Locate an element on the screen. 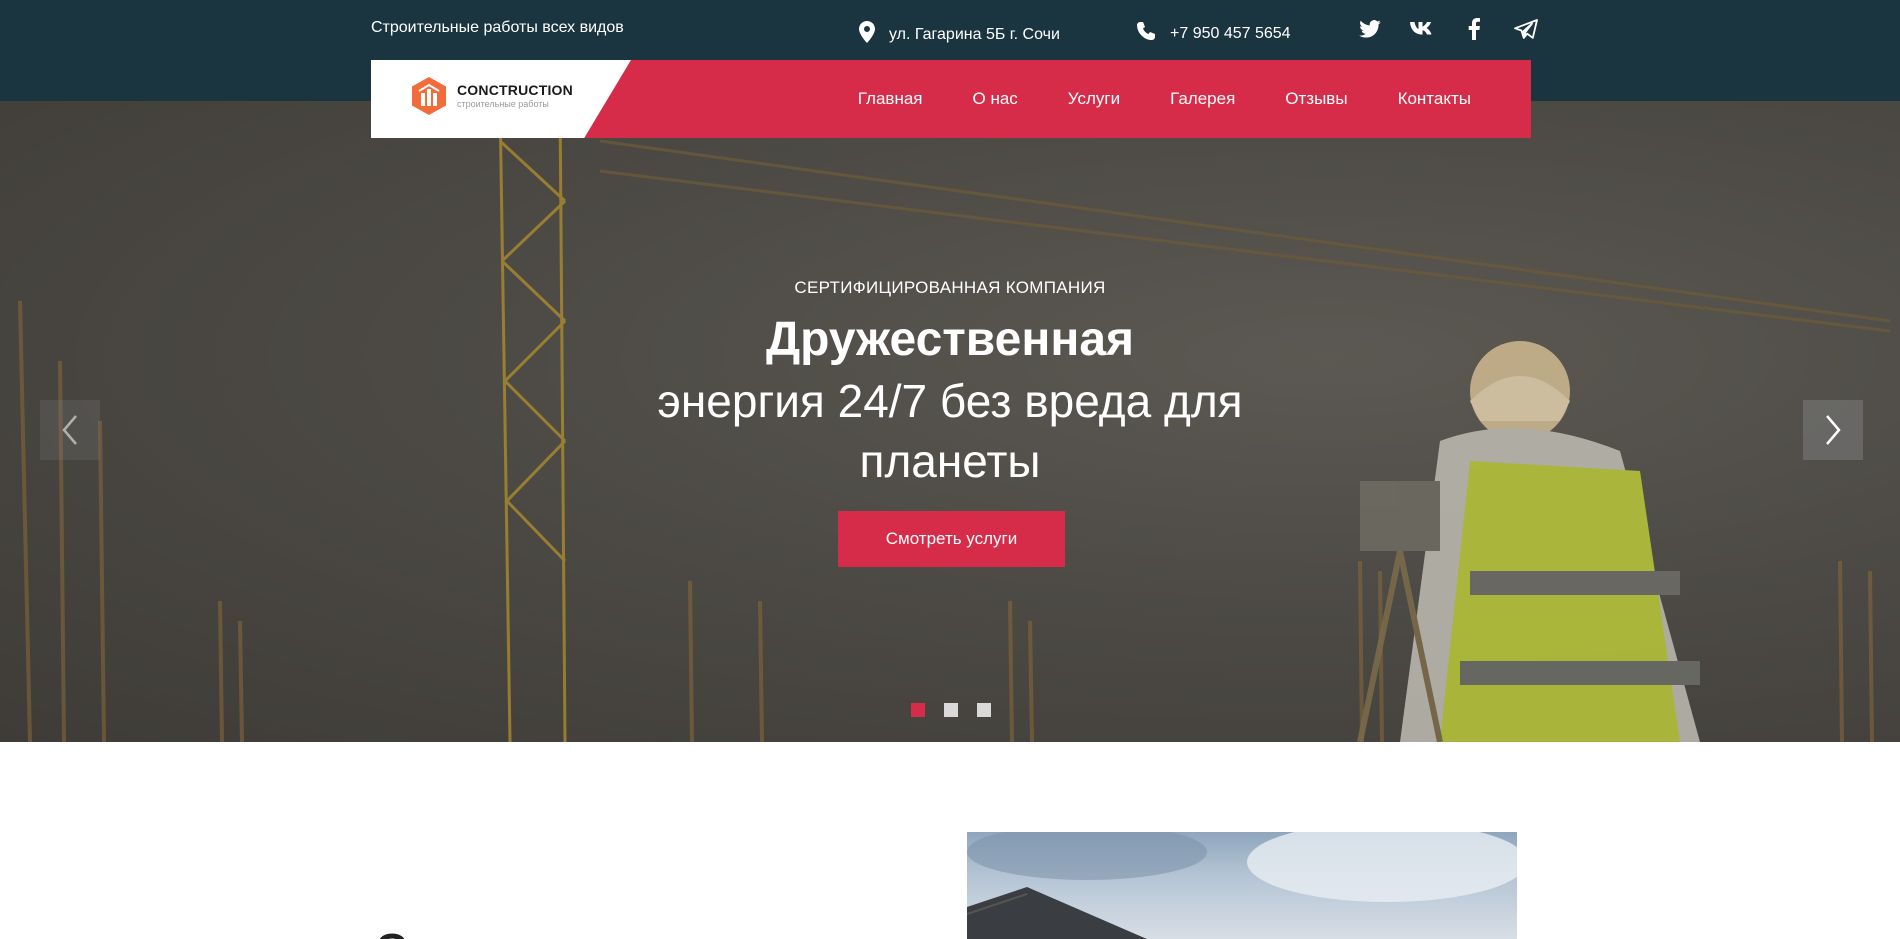 This screenshot has height=939, width=1900. nav-item-gallery: Галерея is located at coordinates (1202, 99).